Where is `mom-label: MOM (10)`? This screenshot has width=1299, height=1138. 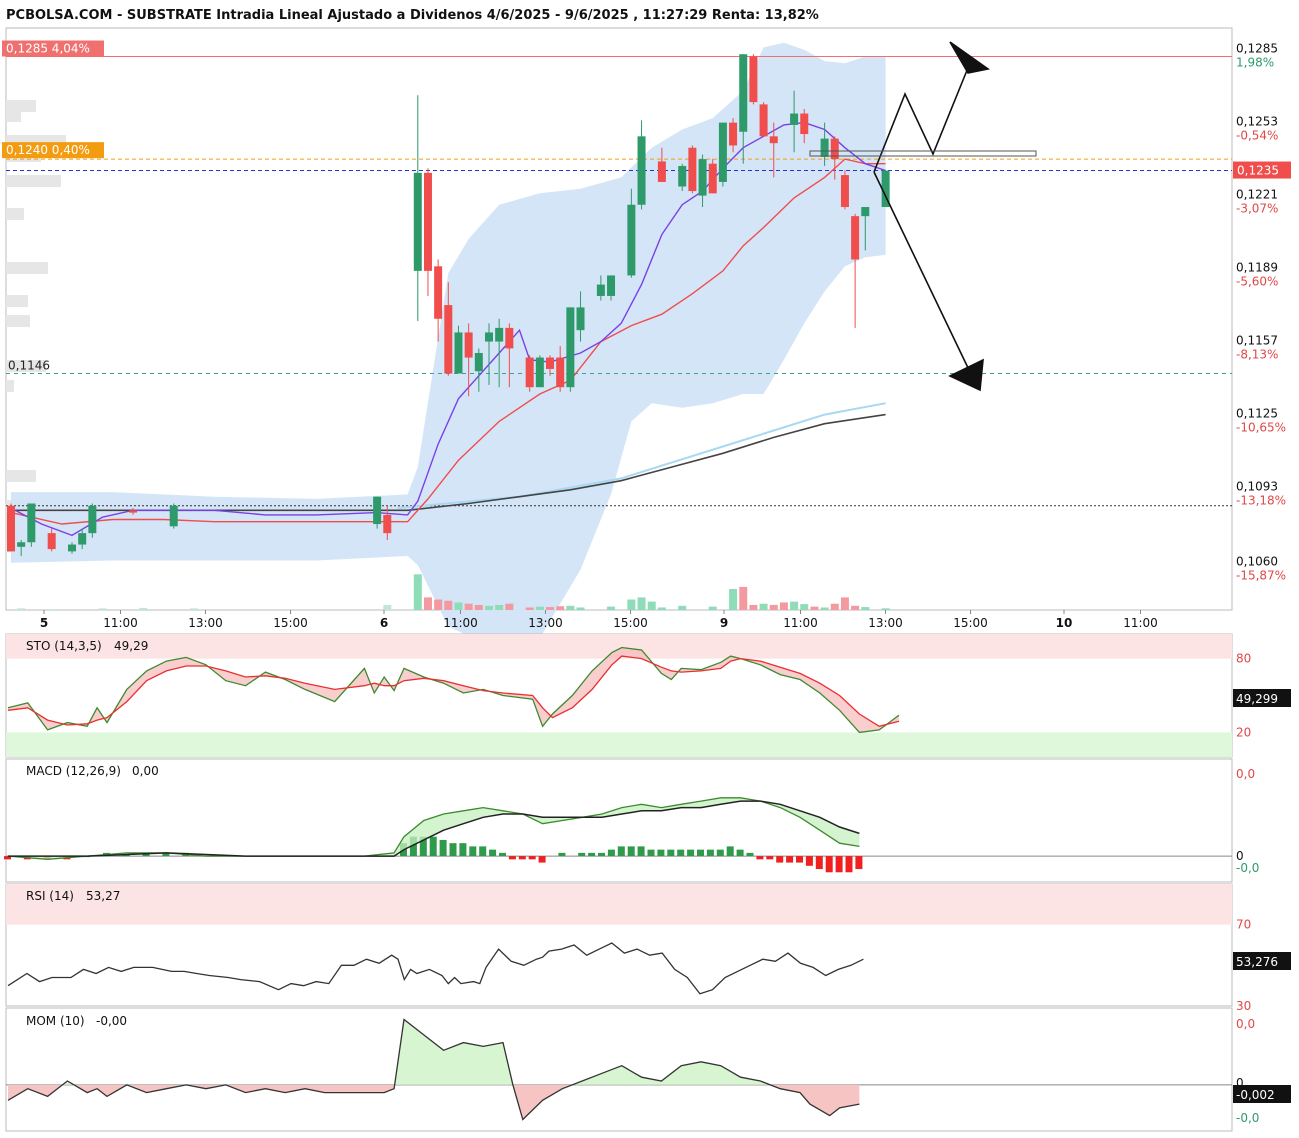
mom-label: MOM (10) is located at coordinates (55, 1021).